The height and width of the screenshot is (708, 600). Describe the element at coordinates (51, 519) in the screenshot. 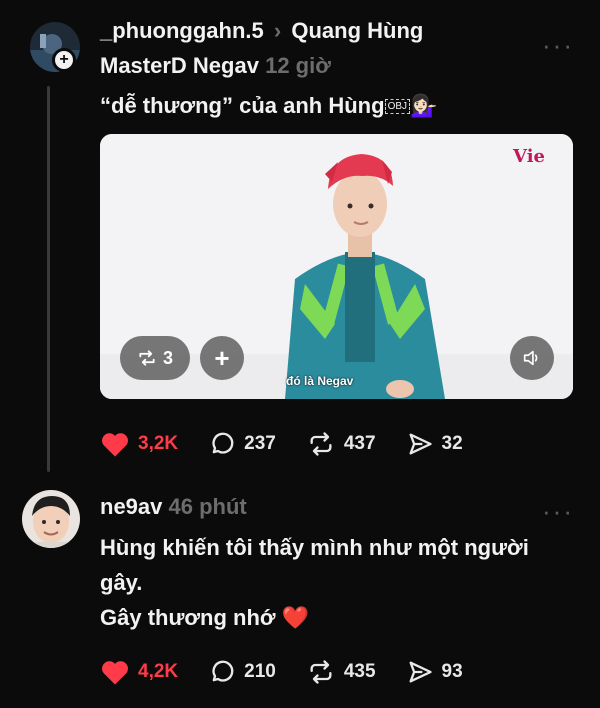

I see `avatar` at that location.